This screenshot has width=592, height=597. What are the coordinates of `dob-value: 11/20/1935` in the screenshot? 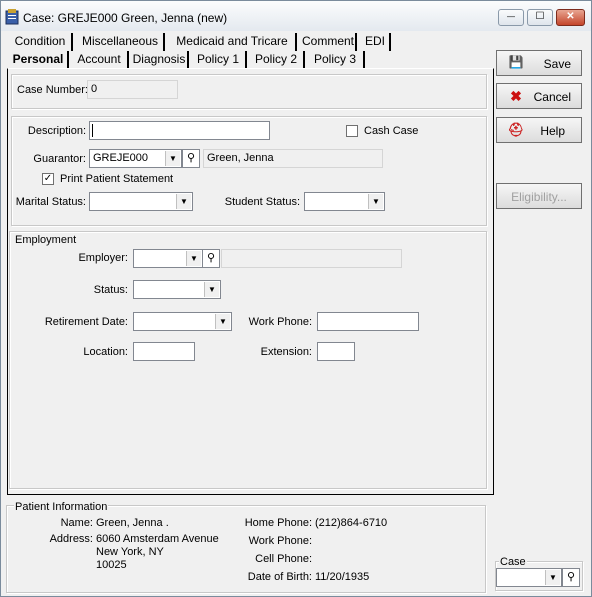 It's located at (342, 577).